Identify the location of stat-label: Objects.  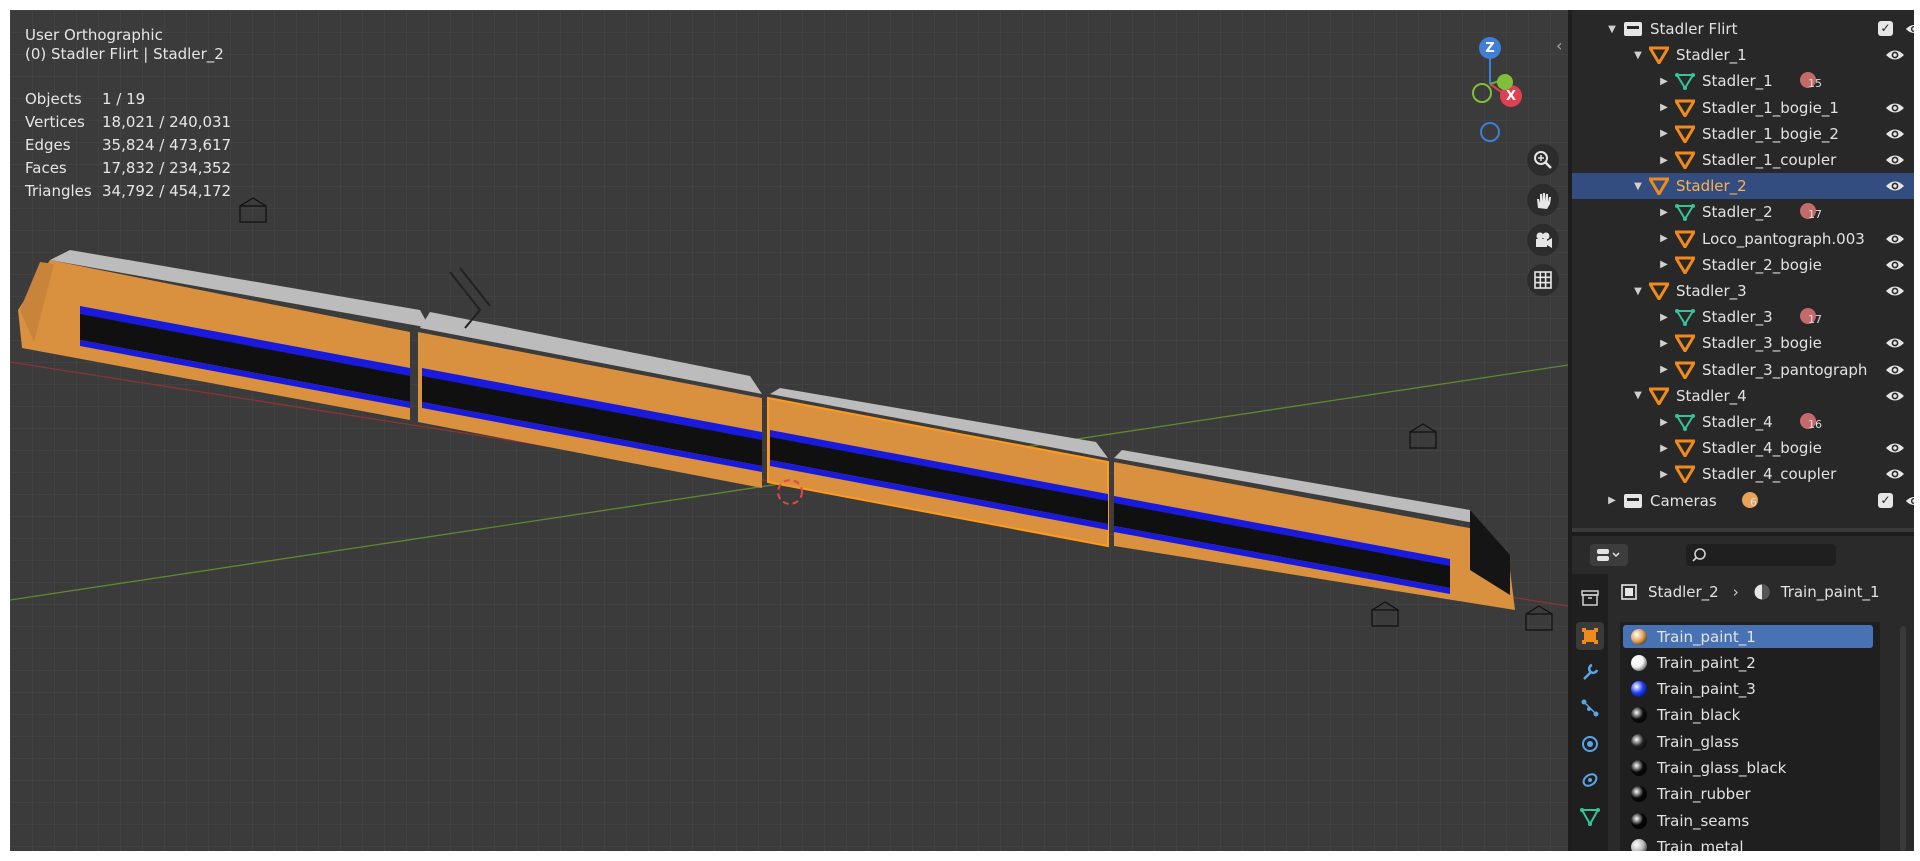
(53, 98).